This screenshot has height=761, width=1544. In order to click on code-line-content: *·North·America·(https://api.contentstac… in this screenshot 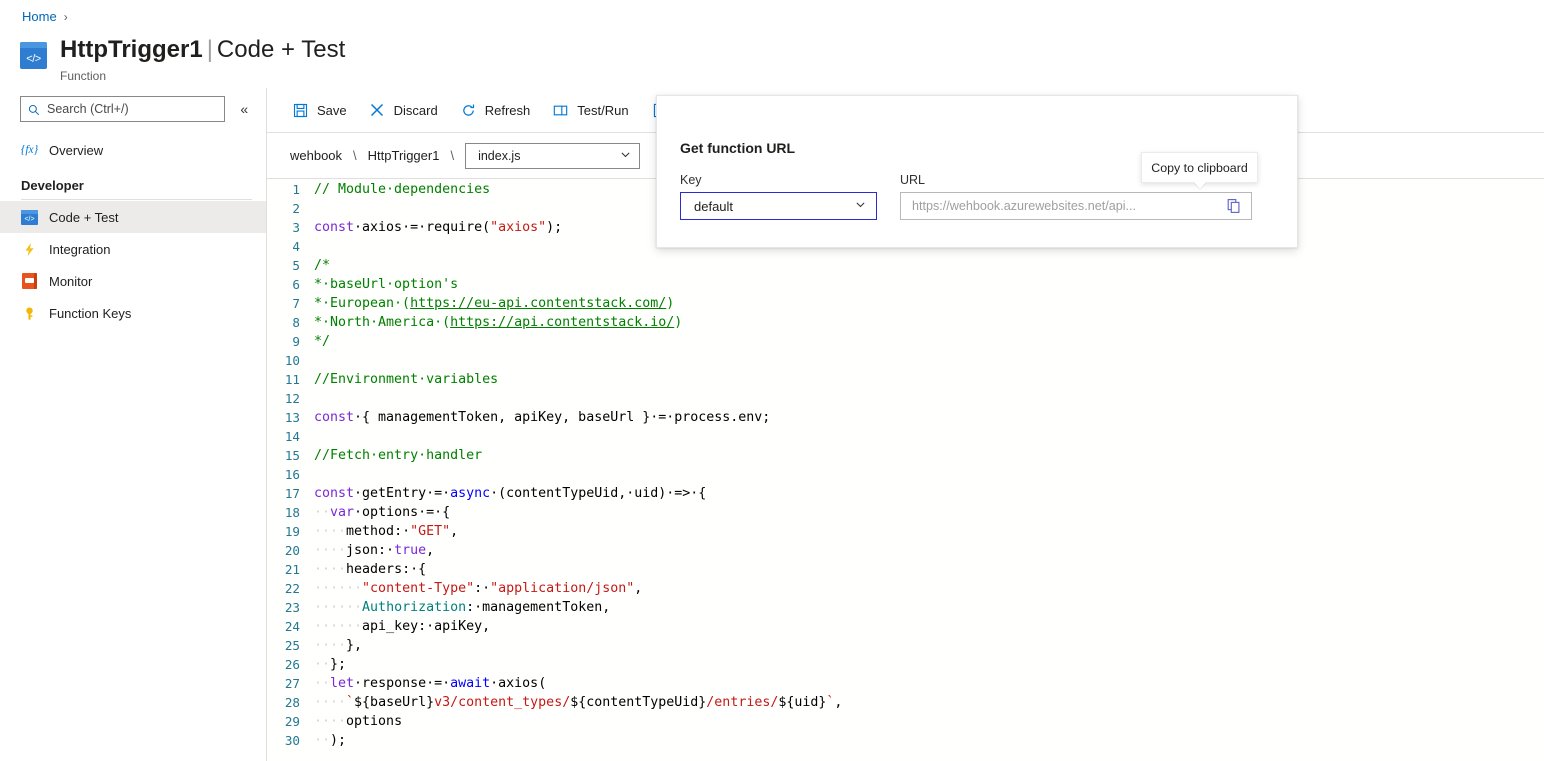, I will do `click(498, 322)`.